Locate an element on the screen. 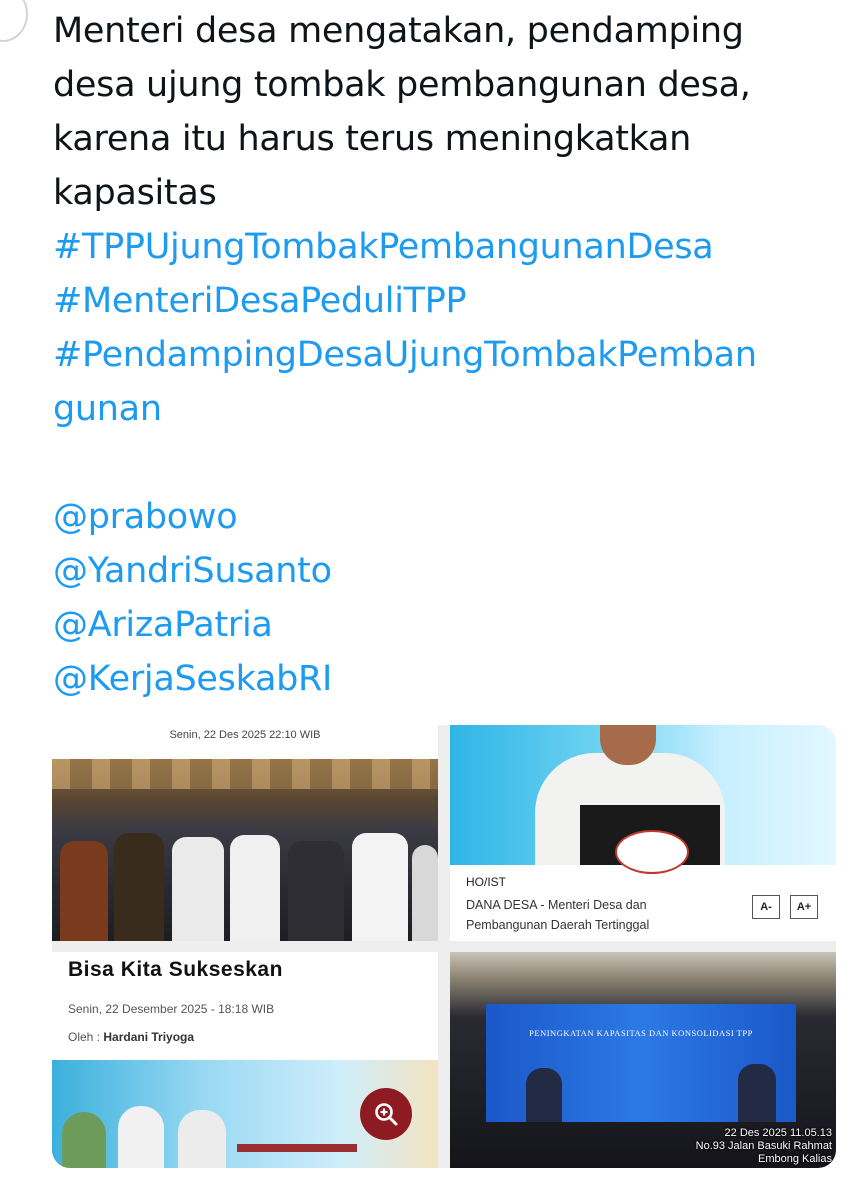 This screenshot has height=1200, width=867. stamp-line: 22 Des 2025 11.05.13 is located at coordinates (778, 1133).